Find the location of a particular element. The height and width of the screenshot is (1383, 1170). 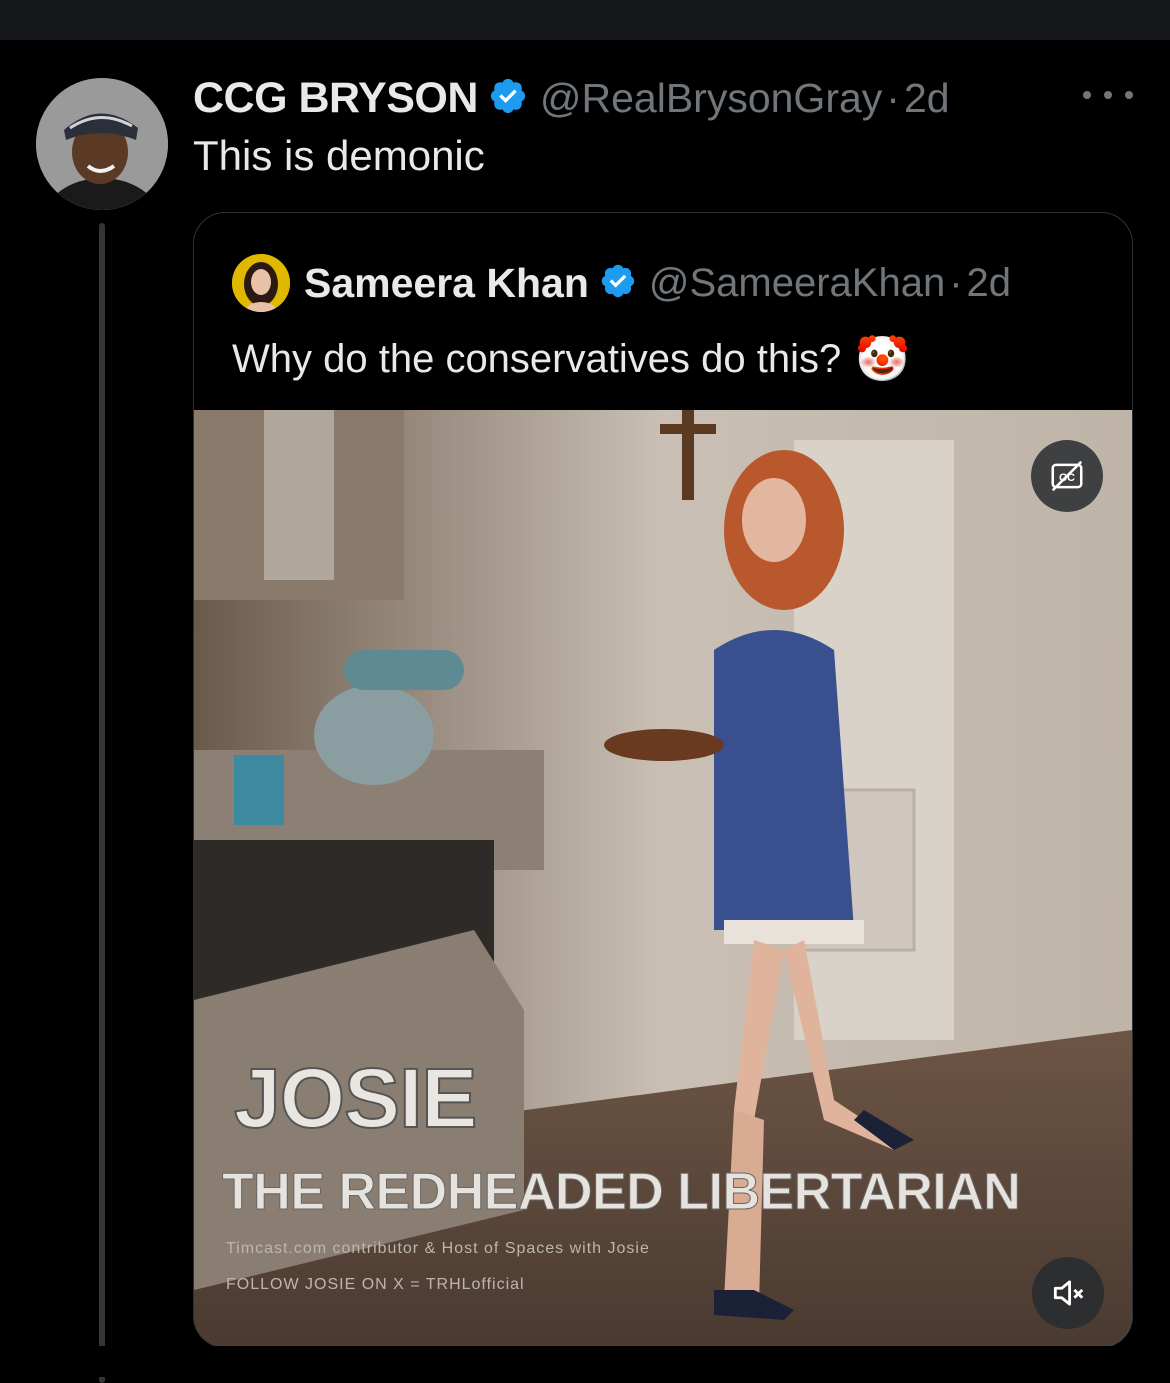

quoted-avatar-photo is located at coordinates (261, 283).